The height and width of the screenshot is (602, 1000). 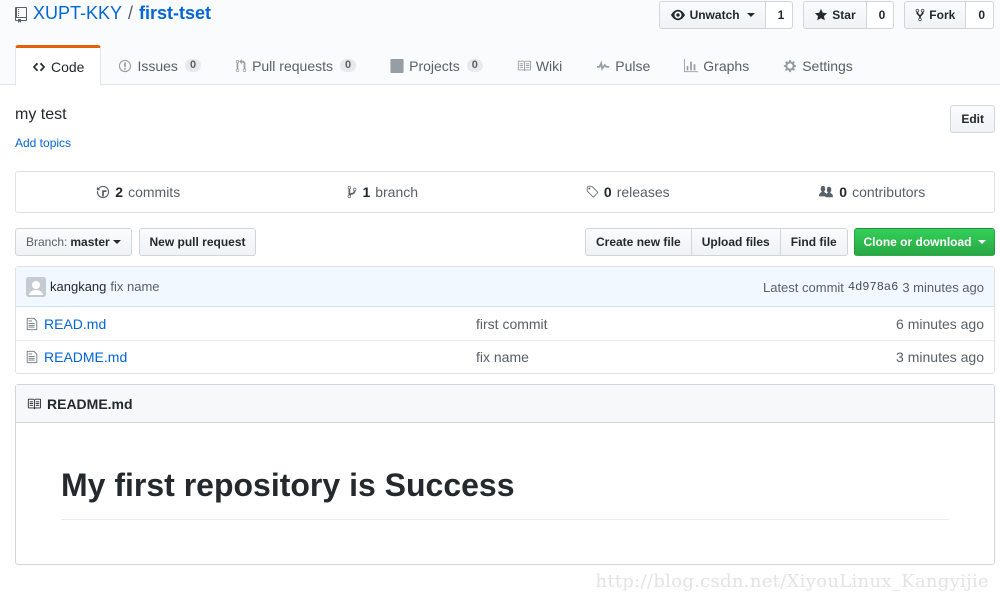 I want to click on fork-group: Fork 0, so click(x=949, y=15).